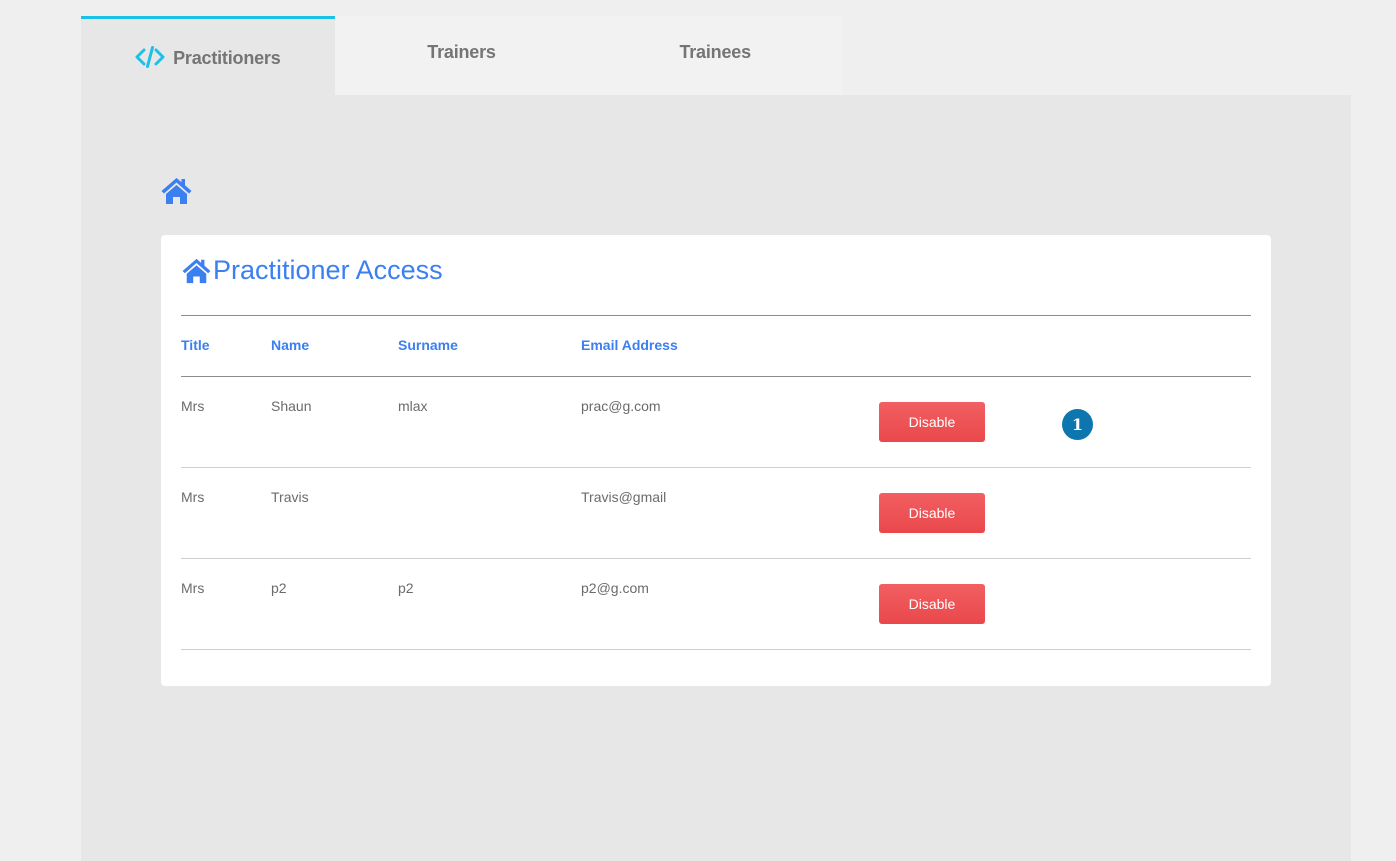 The height and width of the screenshot is (861, 1396). What do you see at coordinates (227, 57) in the screenshot?
I see `tab-label: Practitioners` at bounding box center [227, 57].